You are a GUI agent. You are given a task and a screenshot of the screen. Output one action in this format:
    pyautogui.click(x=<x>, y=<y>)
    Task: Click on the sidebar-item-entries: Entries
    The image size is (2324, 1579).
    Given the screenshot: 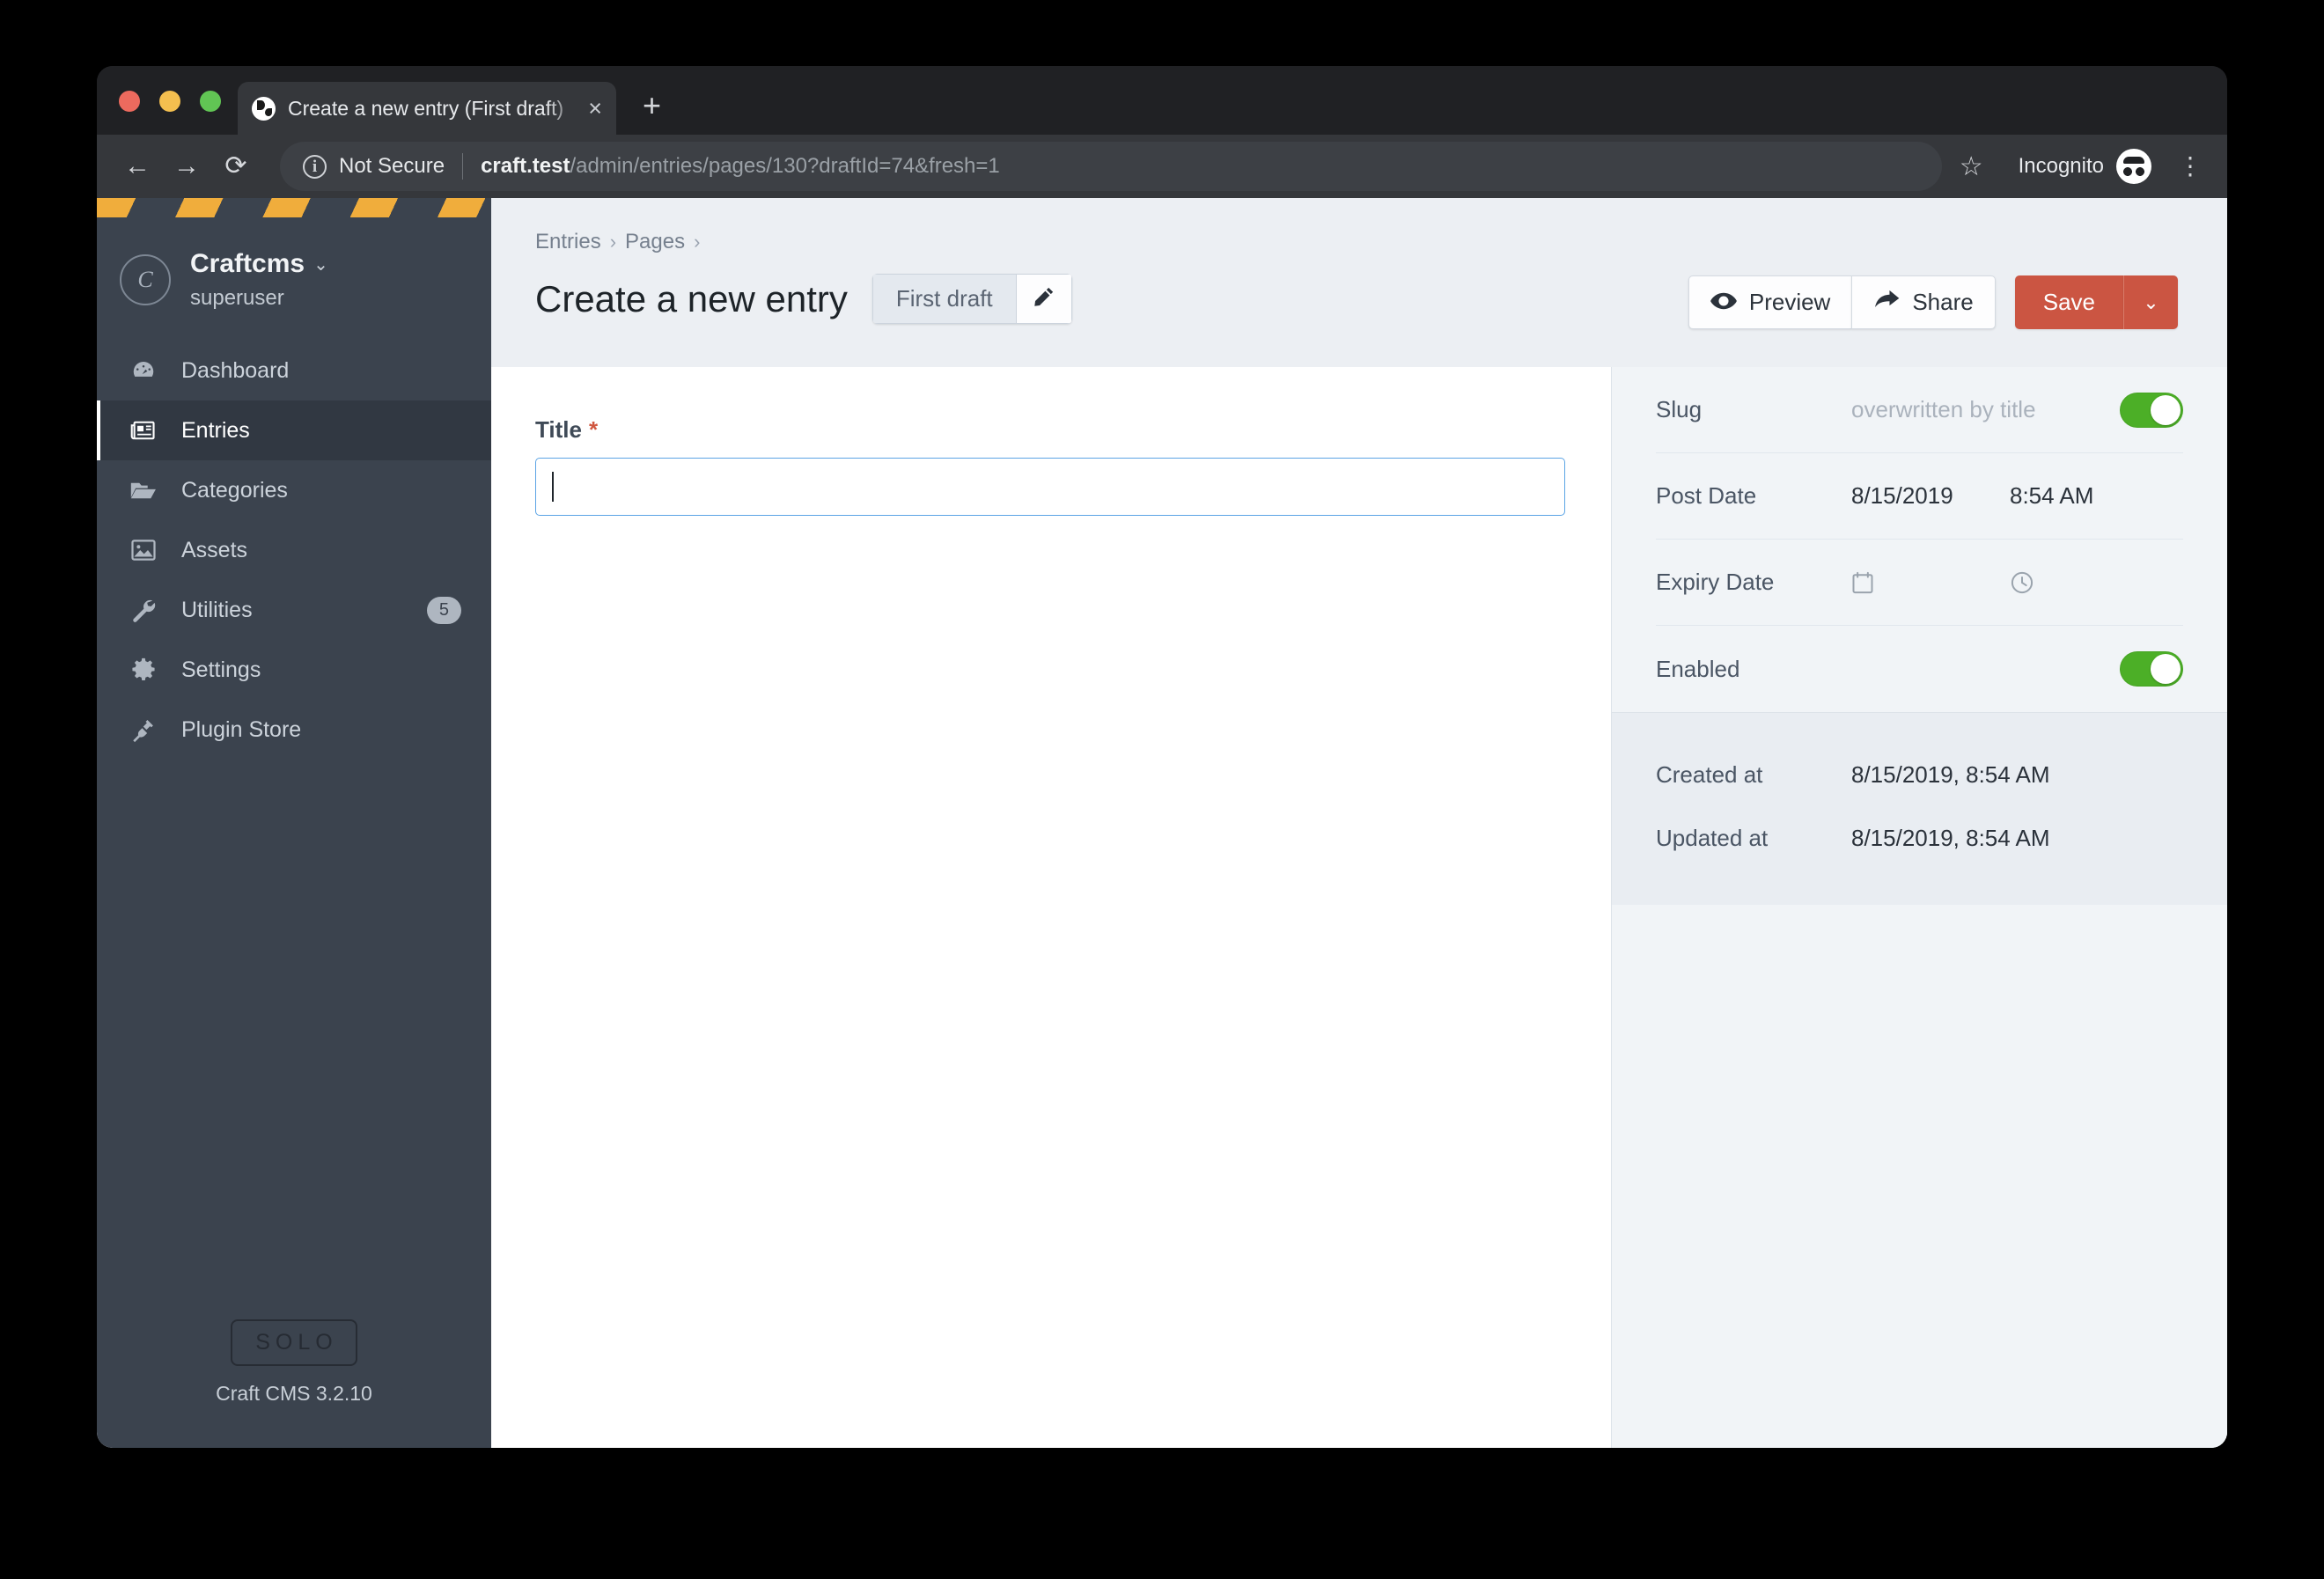 What is the action you would take?
    pyautogui.click(x=294, y=430)
    